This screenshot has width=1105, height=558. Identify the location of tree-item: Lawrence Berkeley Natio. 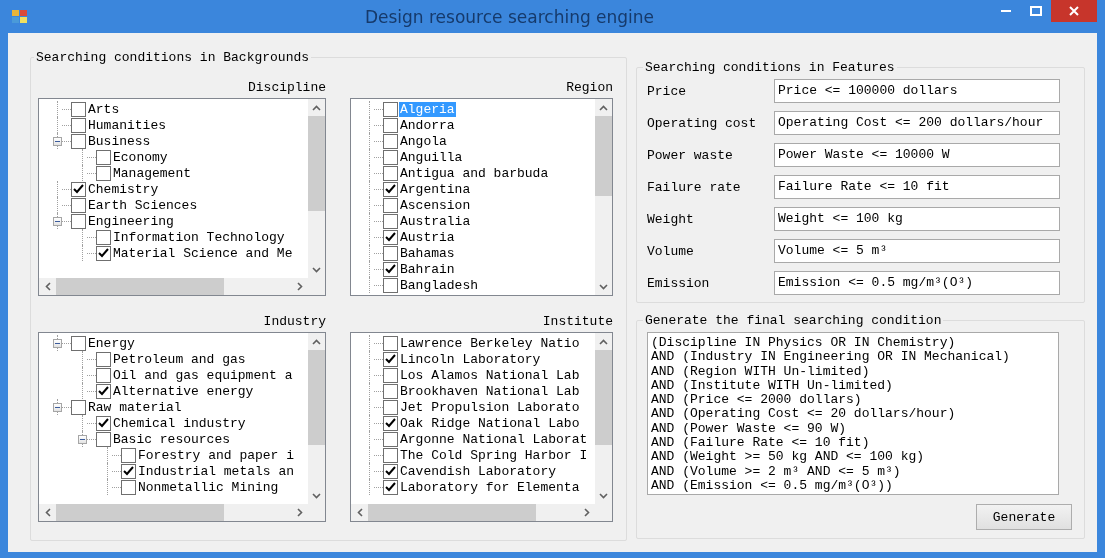
(490, 343).